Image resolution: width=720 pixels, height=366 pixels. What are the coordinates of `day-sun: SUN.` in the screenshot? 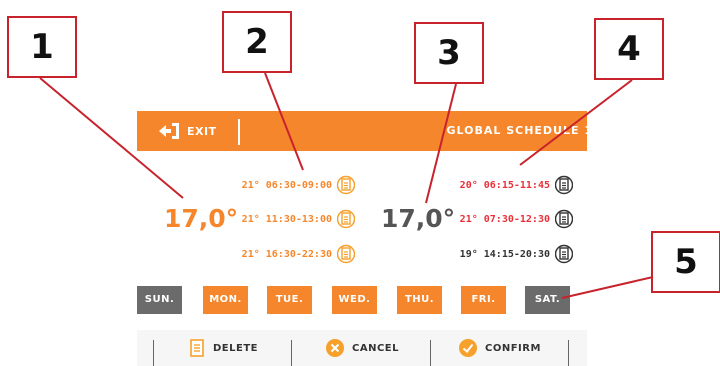 It's located at (159, 300).